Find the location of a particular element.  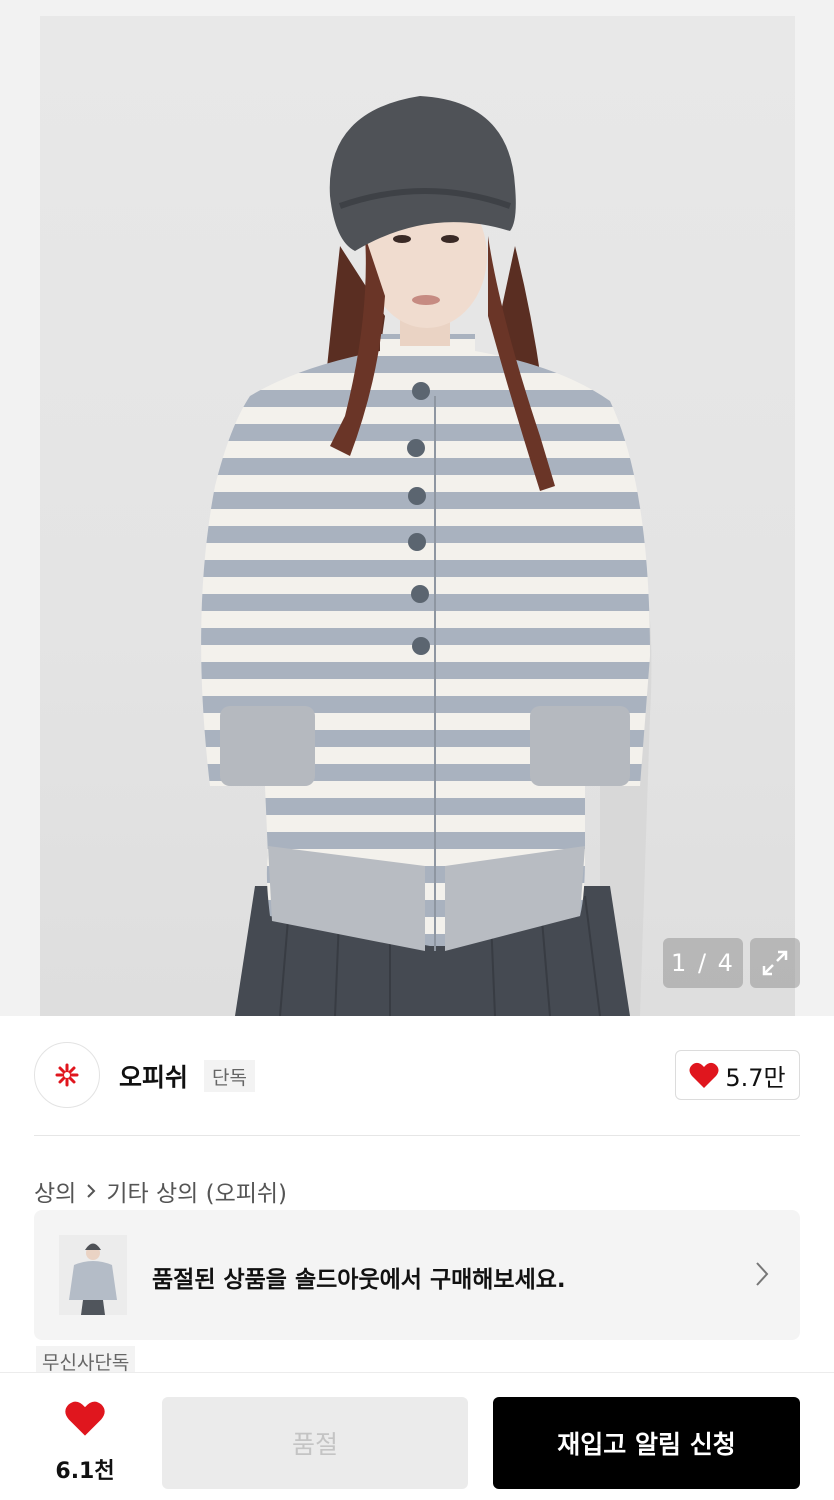

brand-name: 오피쉬 is located at coordinates (153, 1076).